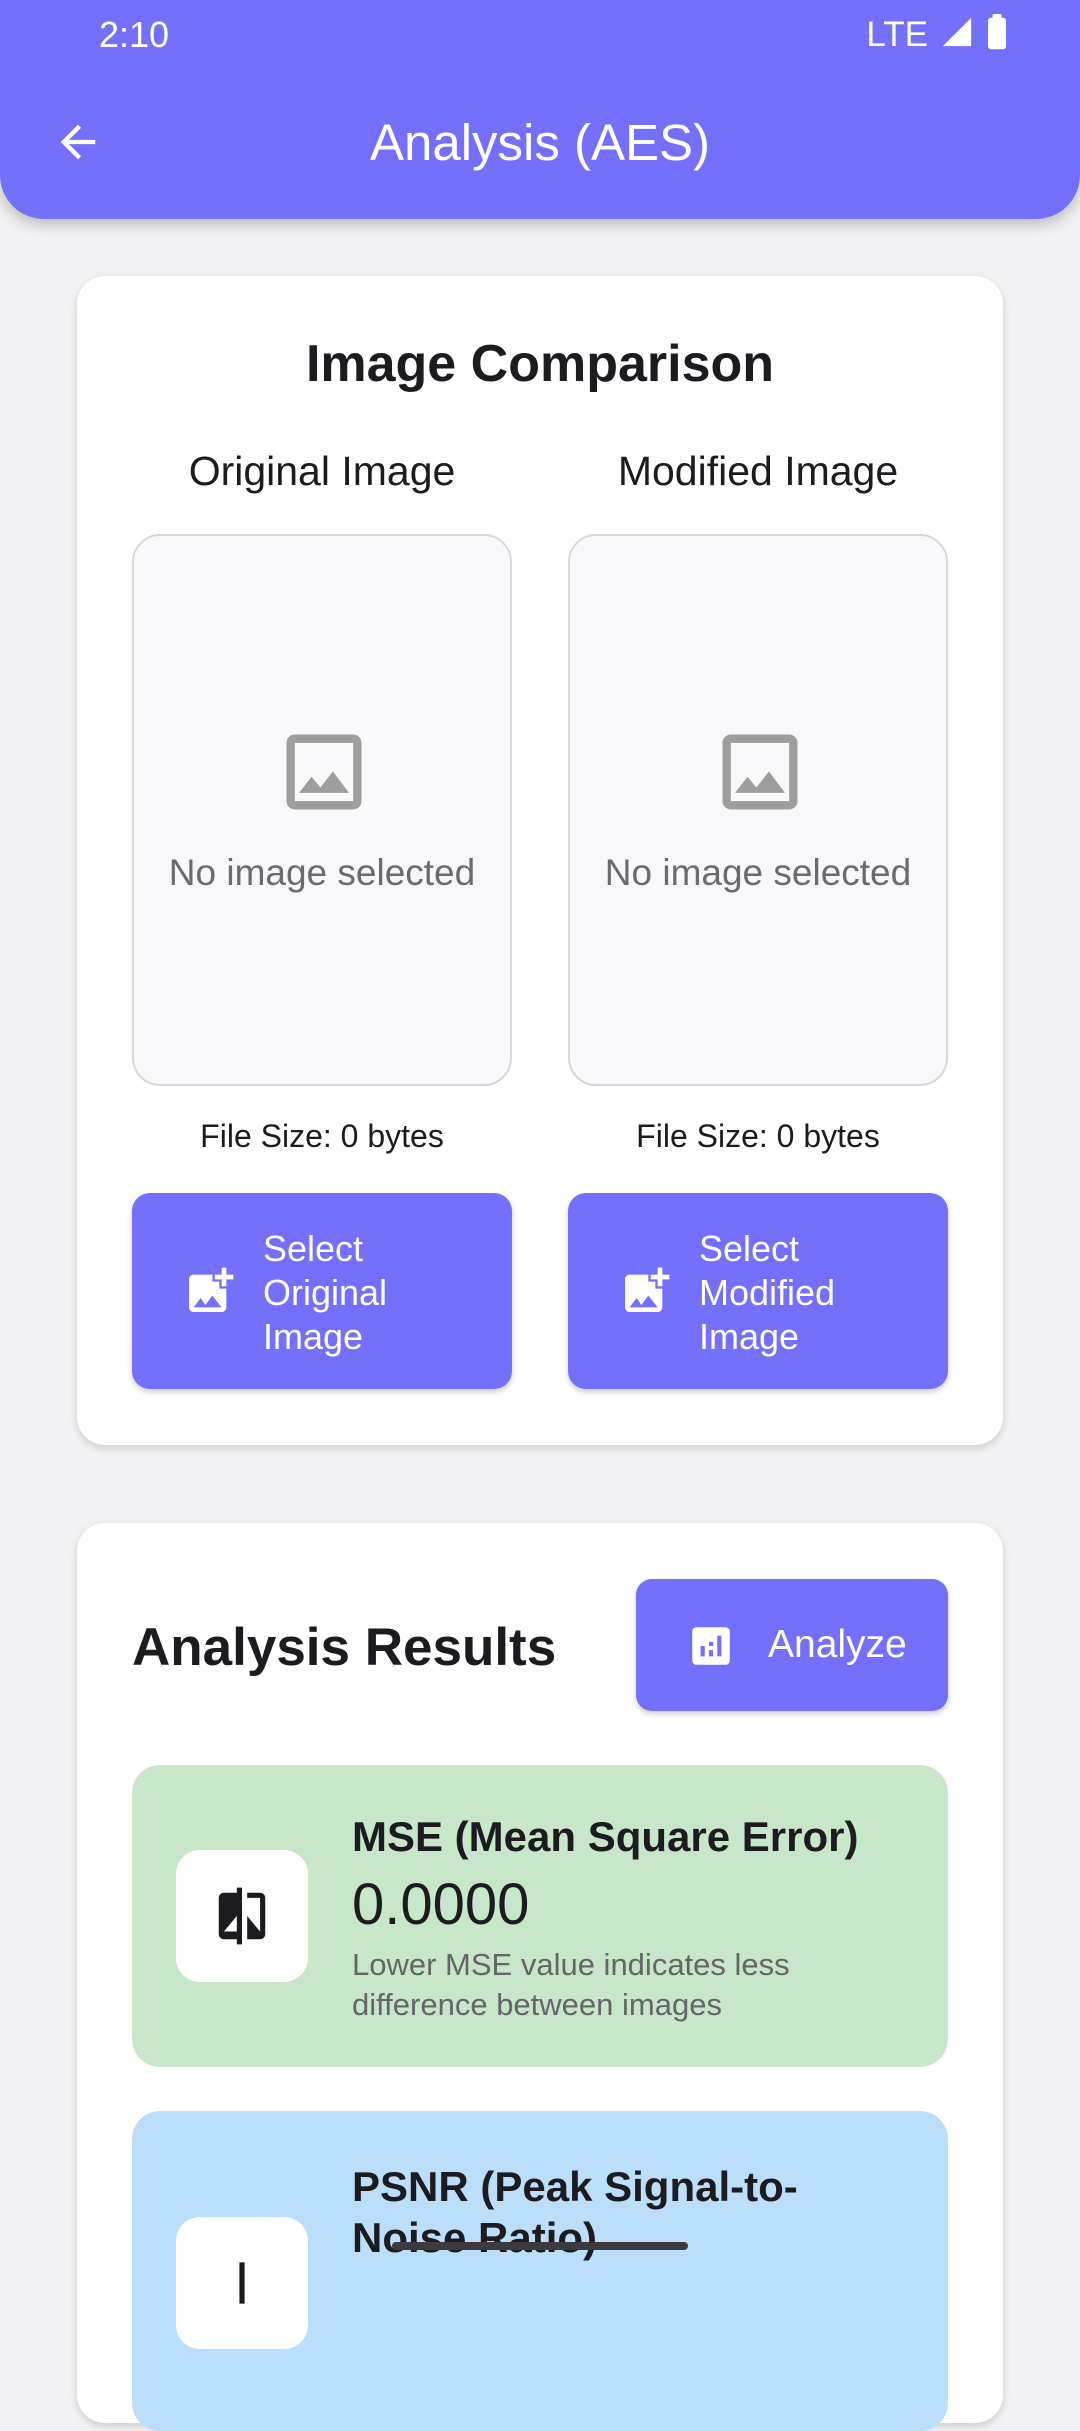  What do you see at coordinates (540, 142) in the screenshot?
I see `page-title: Analysis (AES)` at bounding box center [540, 142].